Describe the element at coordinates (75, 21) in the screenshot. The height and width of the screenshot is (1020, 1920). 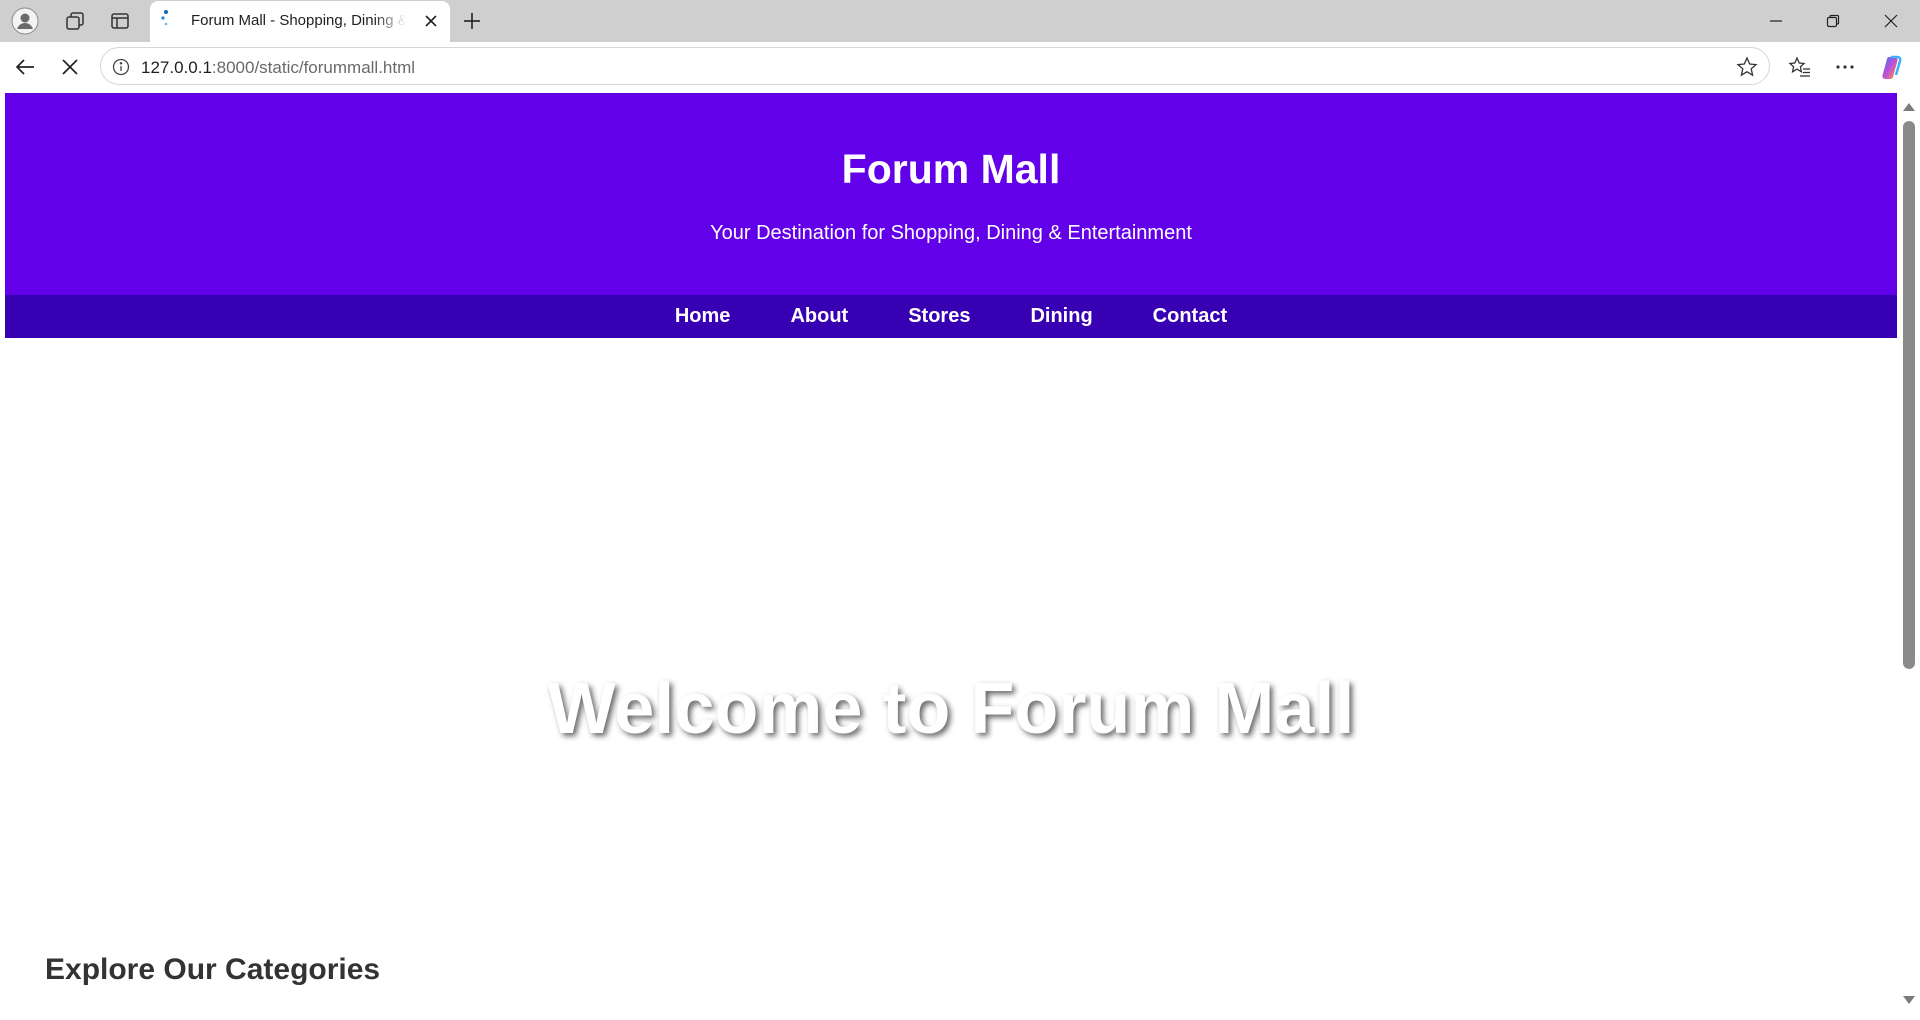
I see `workspaces-icon` at that location.